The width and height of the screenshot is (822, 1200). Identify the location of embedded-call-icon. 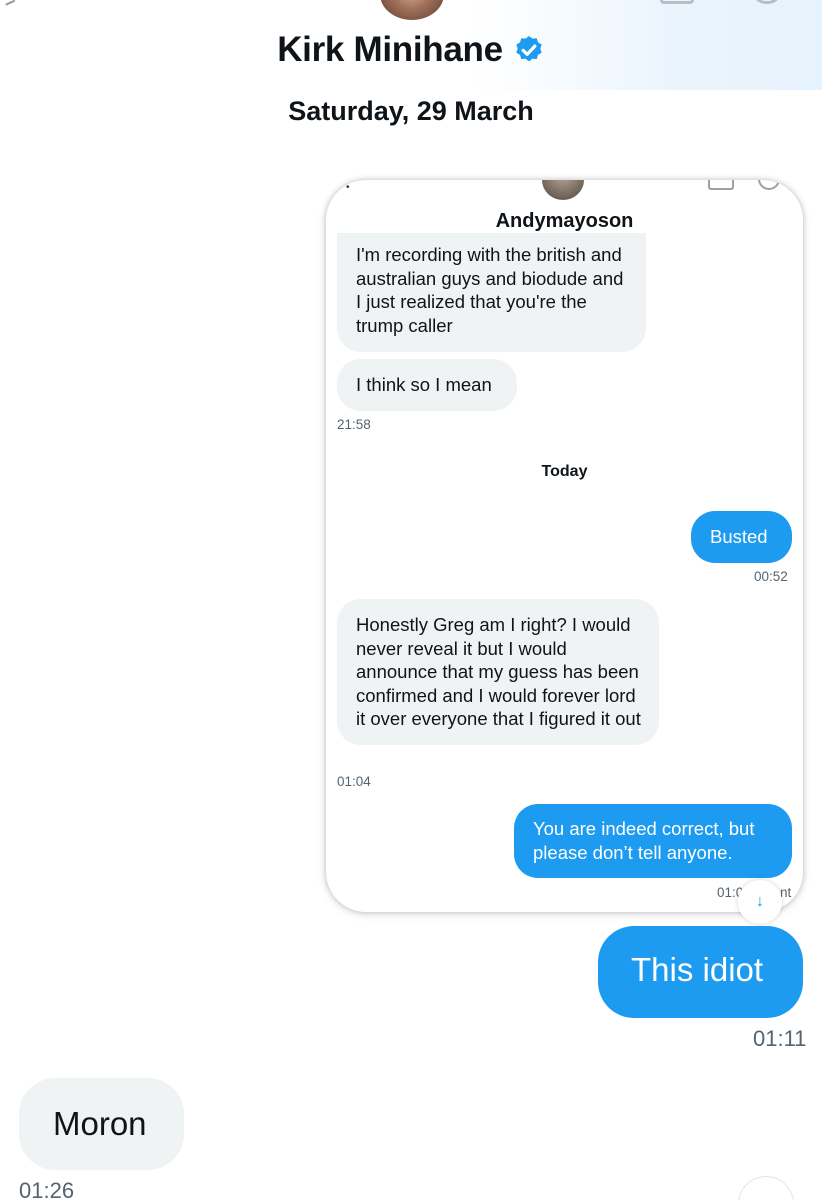
(769, 185).